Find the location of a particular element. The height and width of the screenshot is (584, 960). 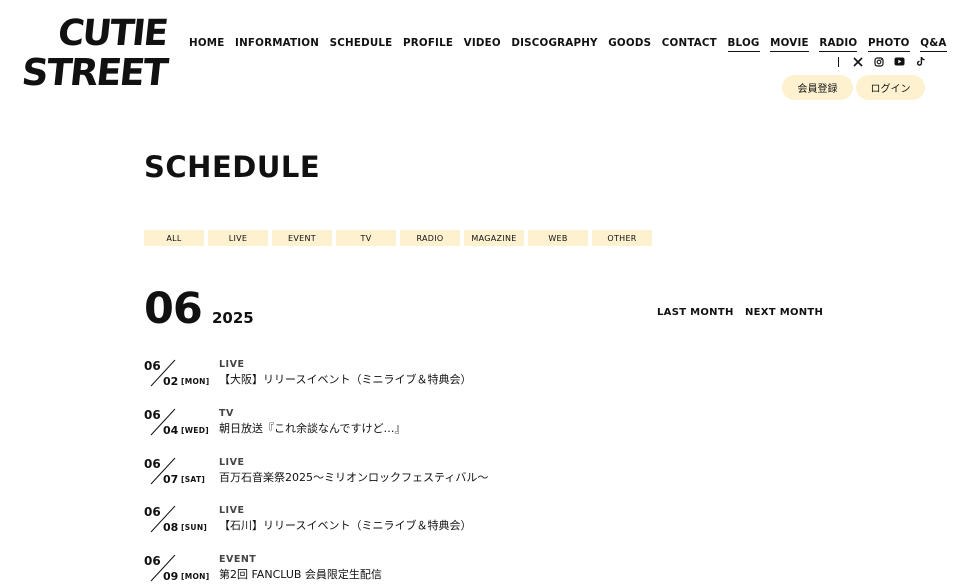

instagram-icon is located at coordinates (878, 61).